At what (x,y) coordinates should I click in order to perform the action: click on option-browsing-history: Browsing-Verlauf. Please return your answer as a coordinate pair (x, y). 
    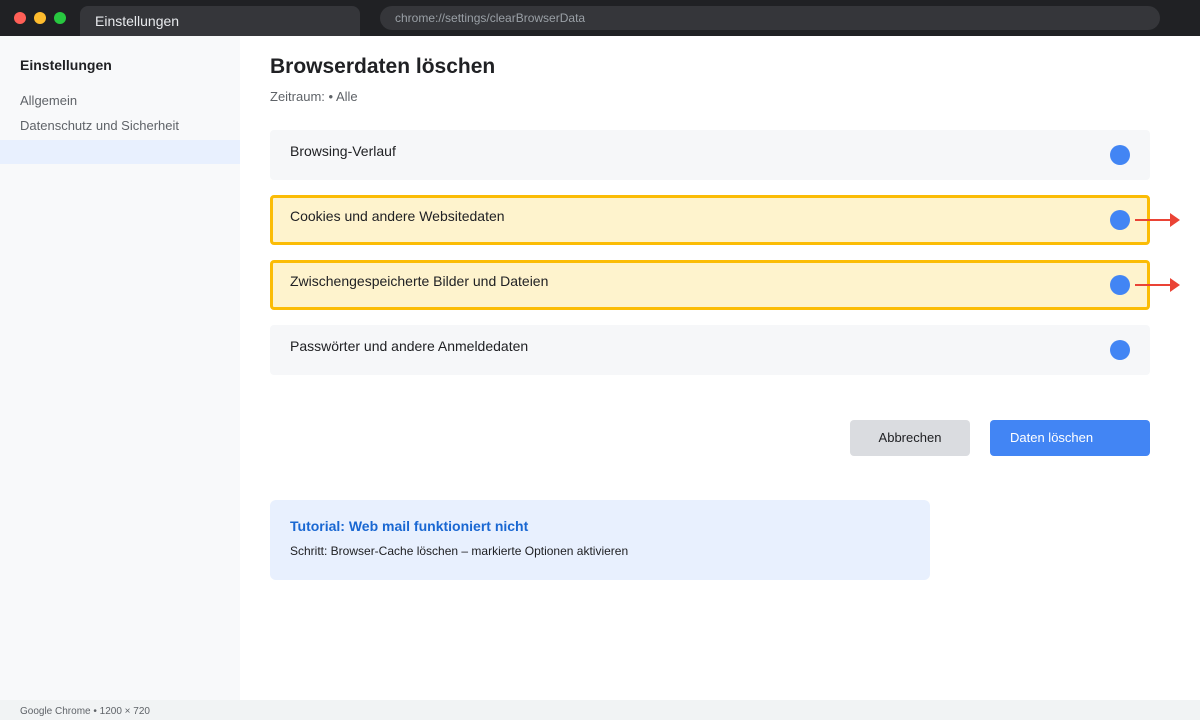
    Looking at the image, I should click on (710, 155).